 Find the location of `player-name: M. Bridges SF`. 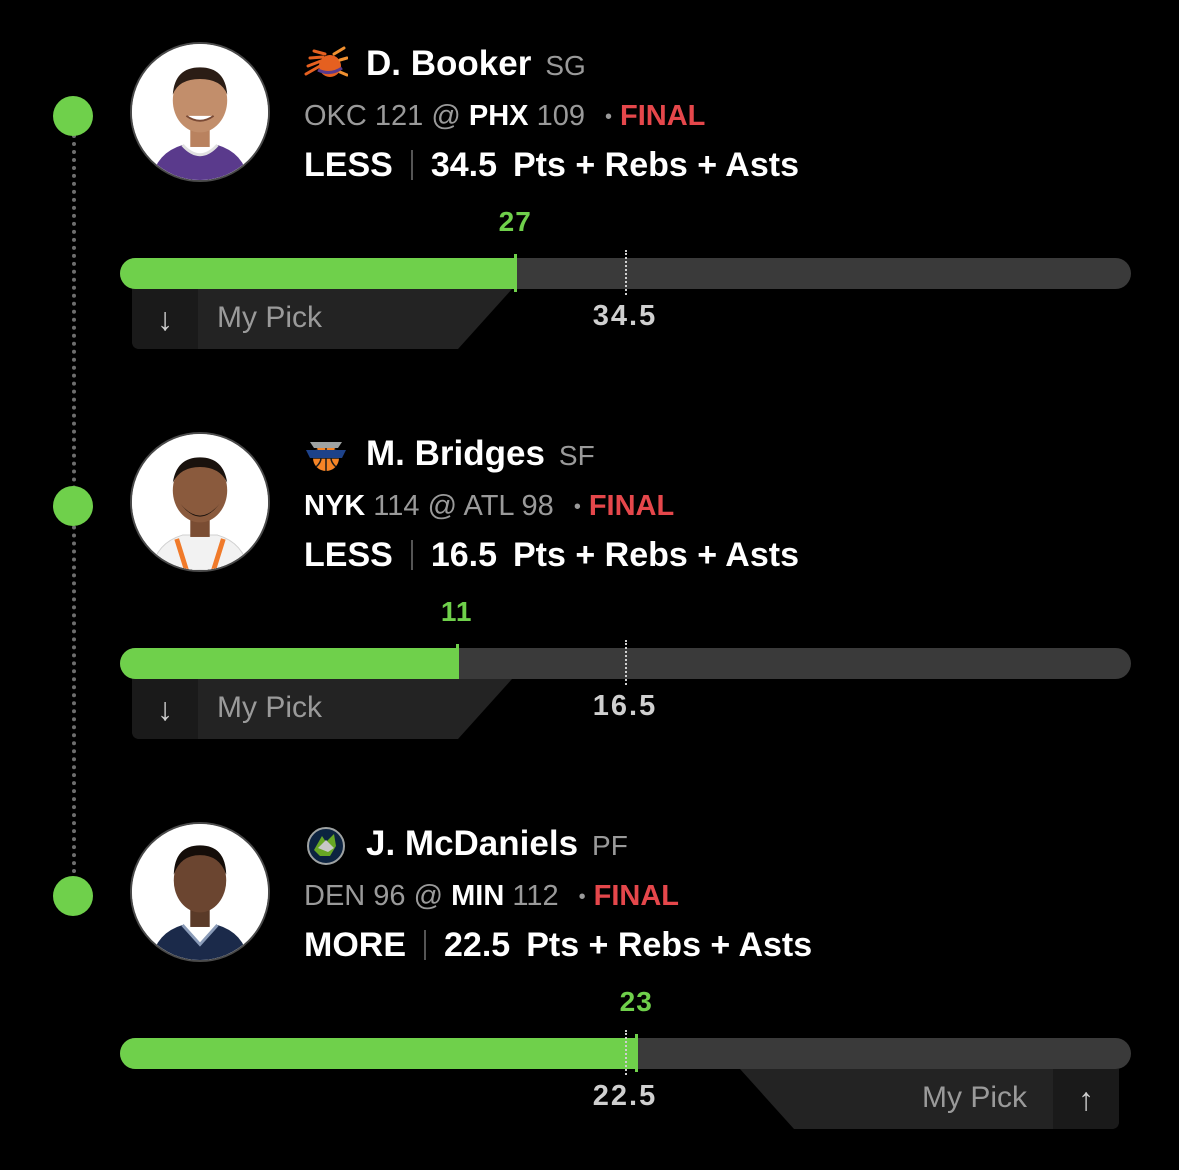

player-name: M. Bridges SF is located at coordinates (480, 453).